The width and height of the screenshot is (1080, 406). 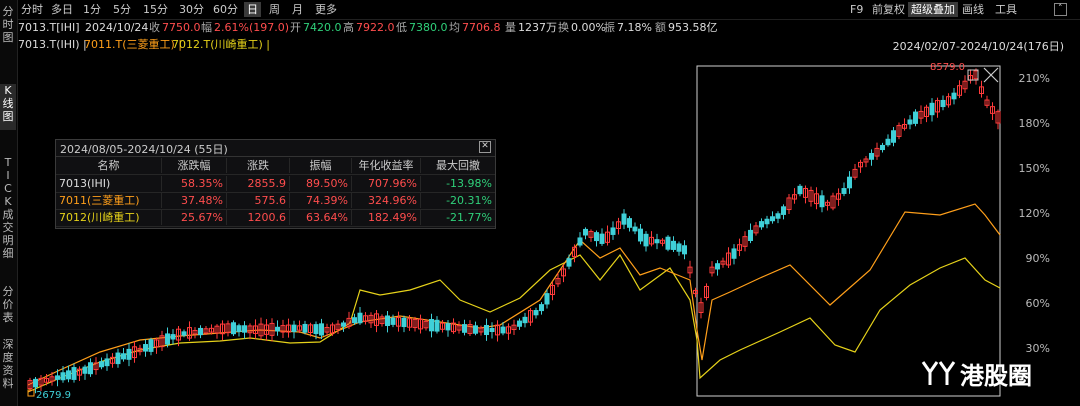 I want to click on stats-col-header: 最大回撤, so click(x=457, y=165).